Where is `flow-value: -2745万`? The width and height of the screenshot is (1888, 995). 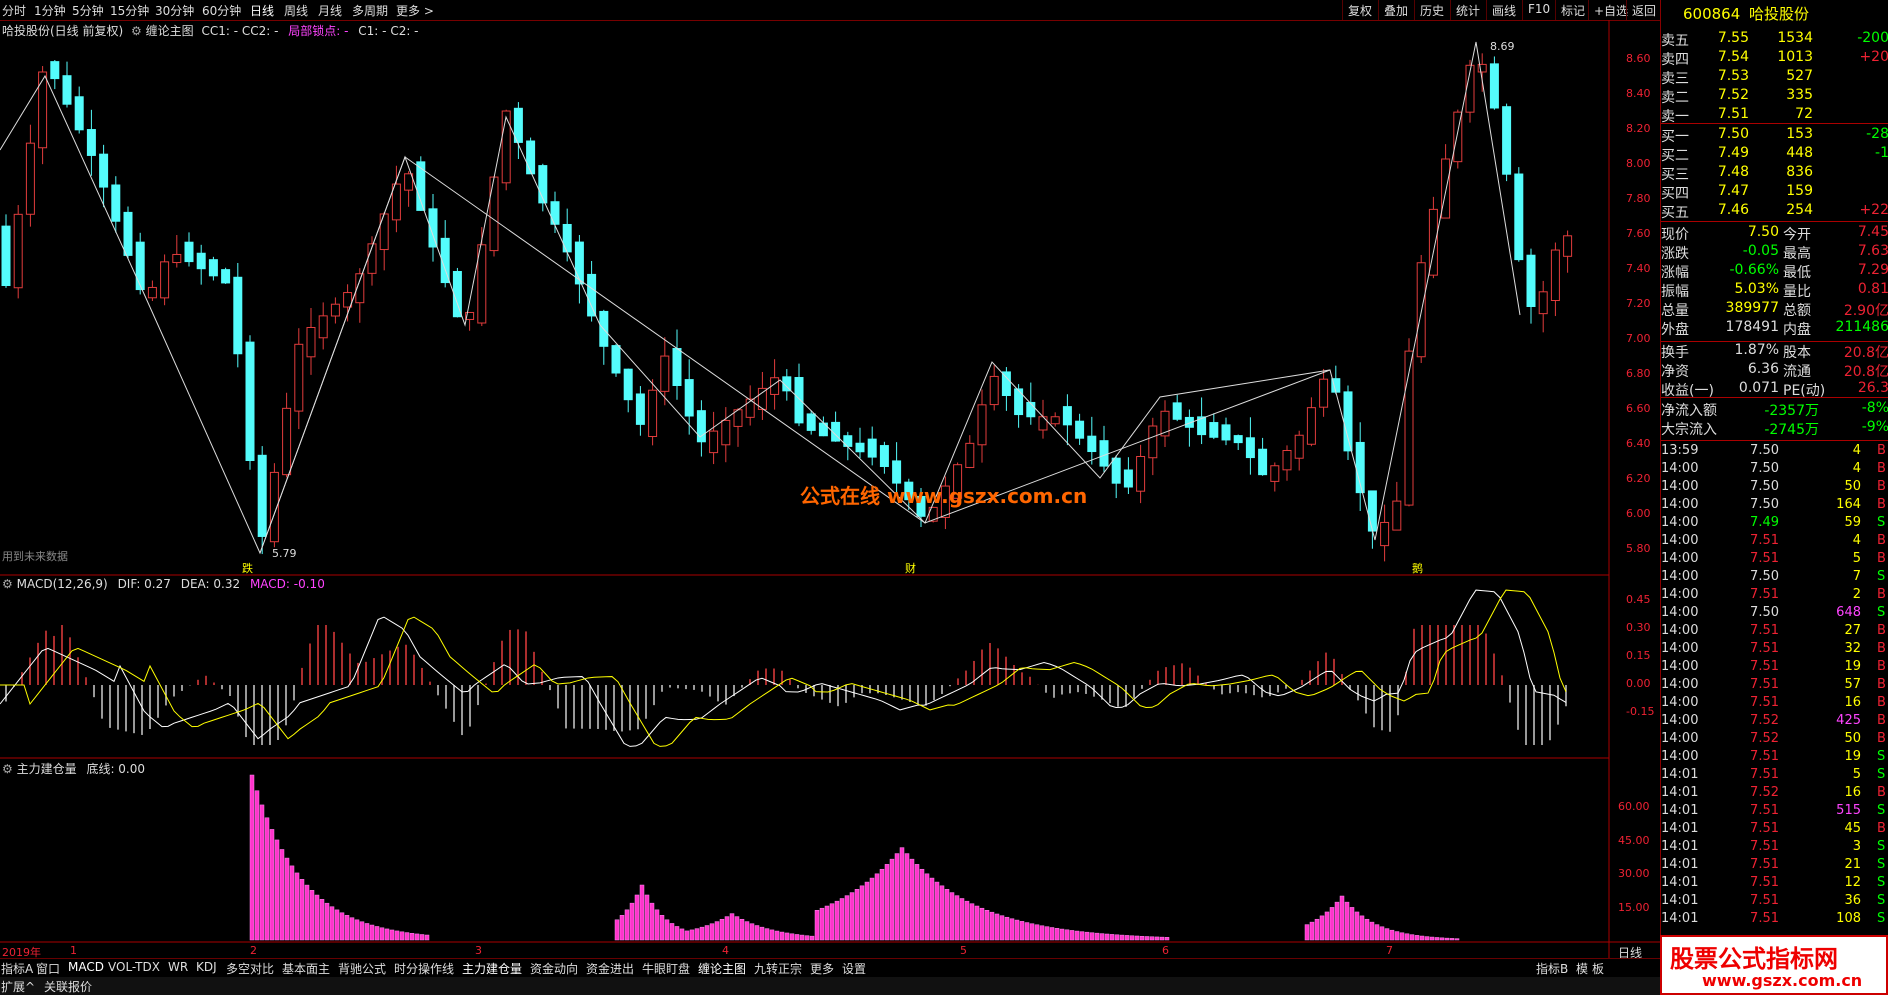 flow-value: -2745万 is located at coordinates (1791, 430).